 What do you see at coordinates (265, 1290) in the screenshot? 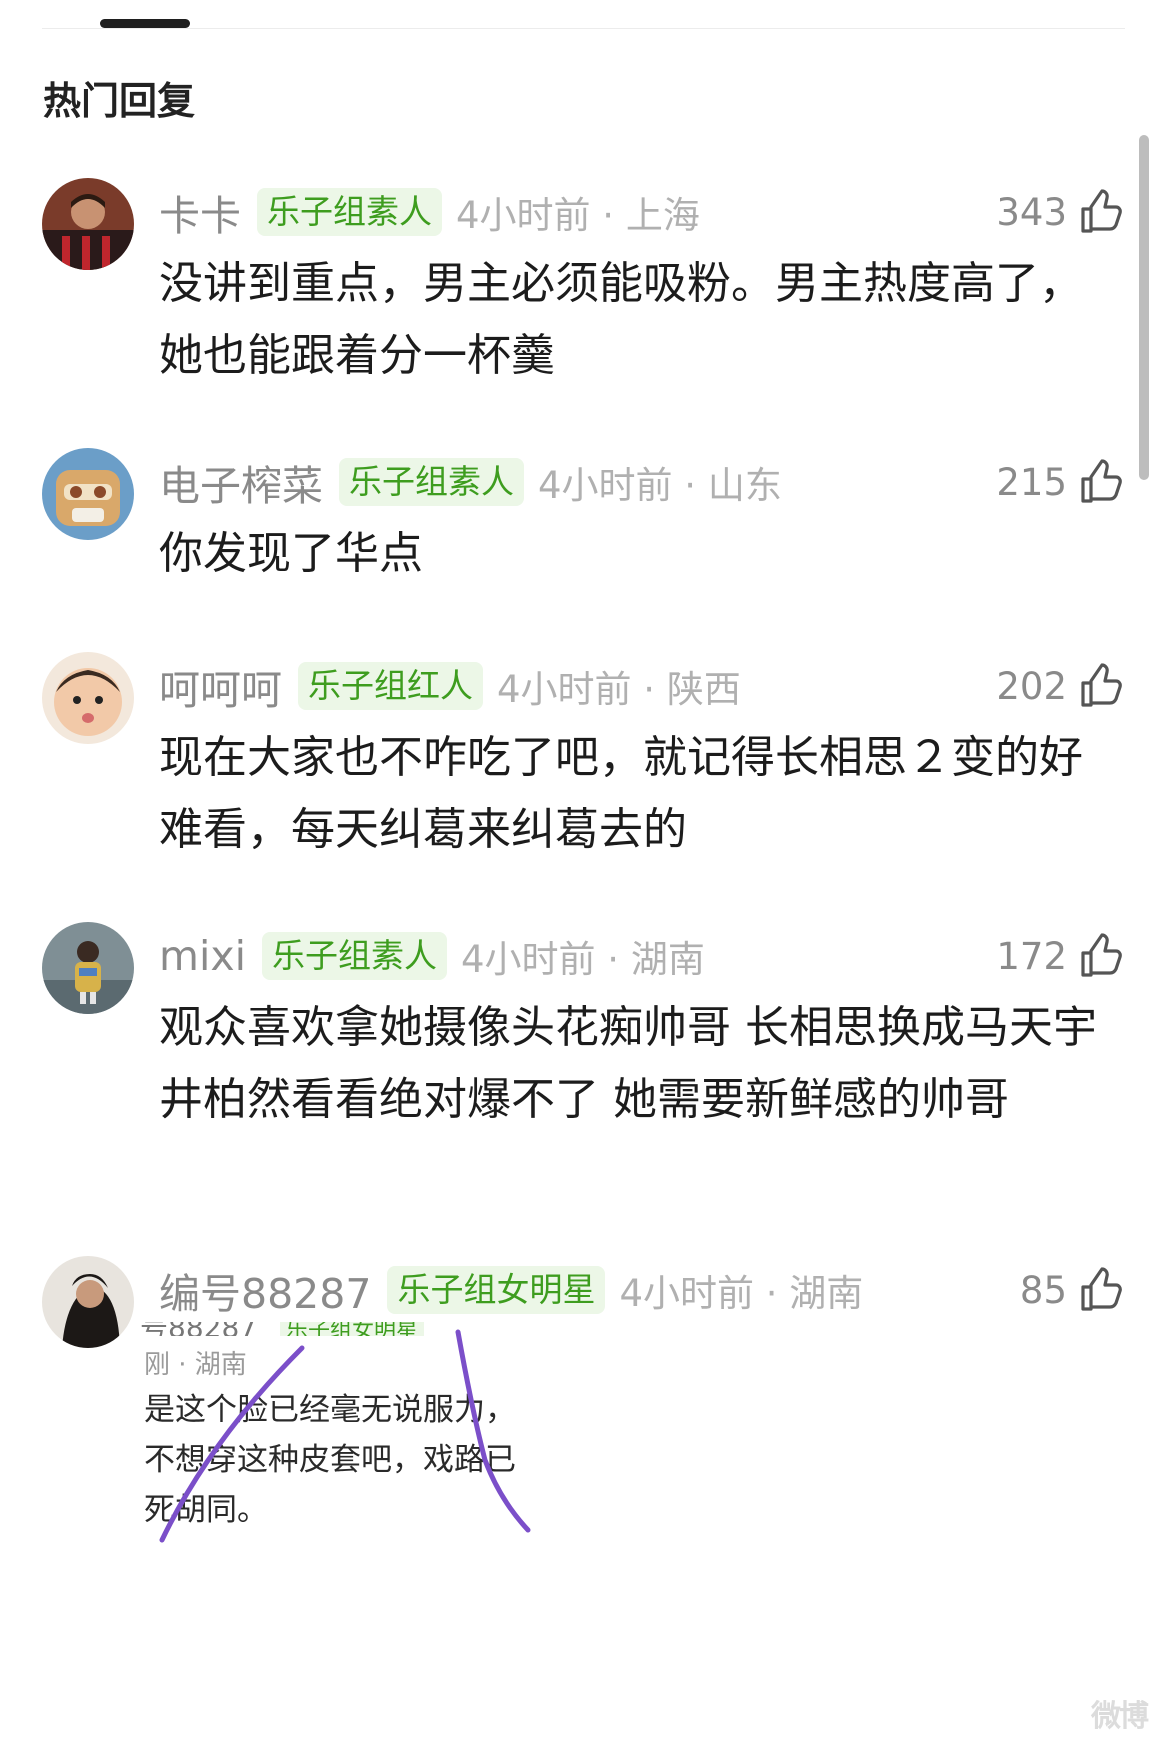
I see `username: 编号88287` at bounding box center [265, 1290].